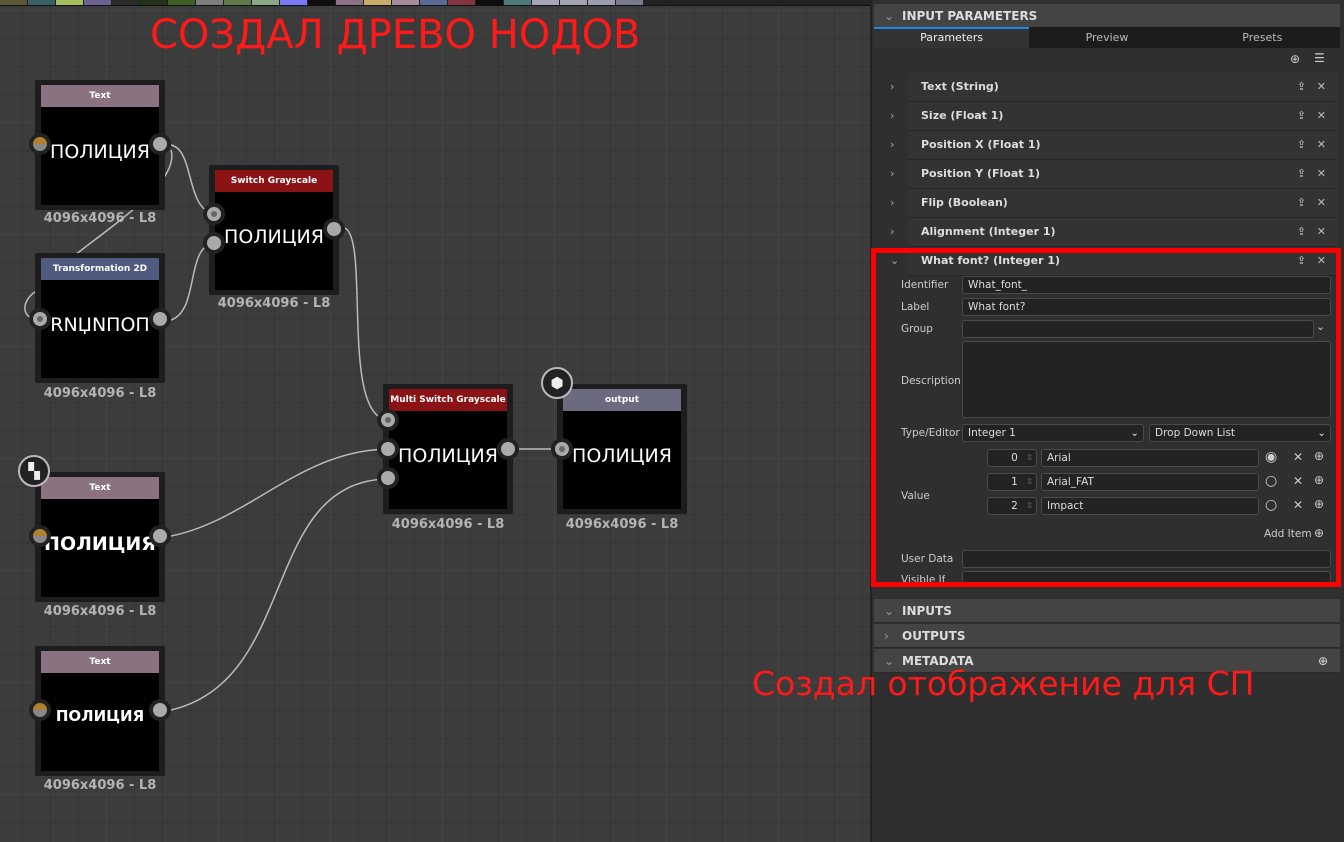 The height and width of the screenshot is (842, 1344). I want to click on tab-preview: Preview, so click(1106, 37).